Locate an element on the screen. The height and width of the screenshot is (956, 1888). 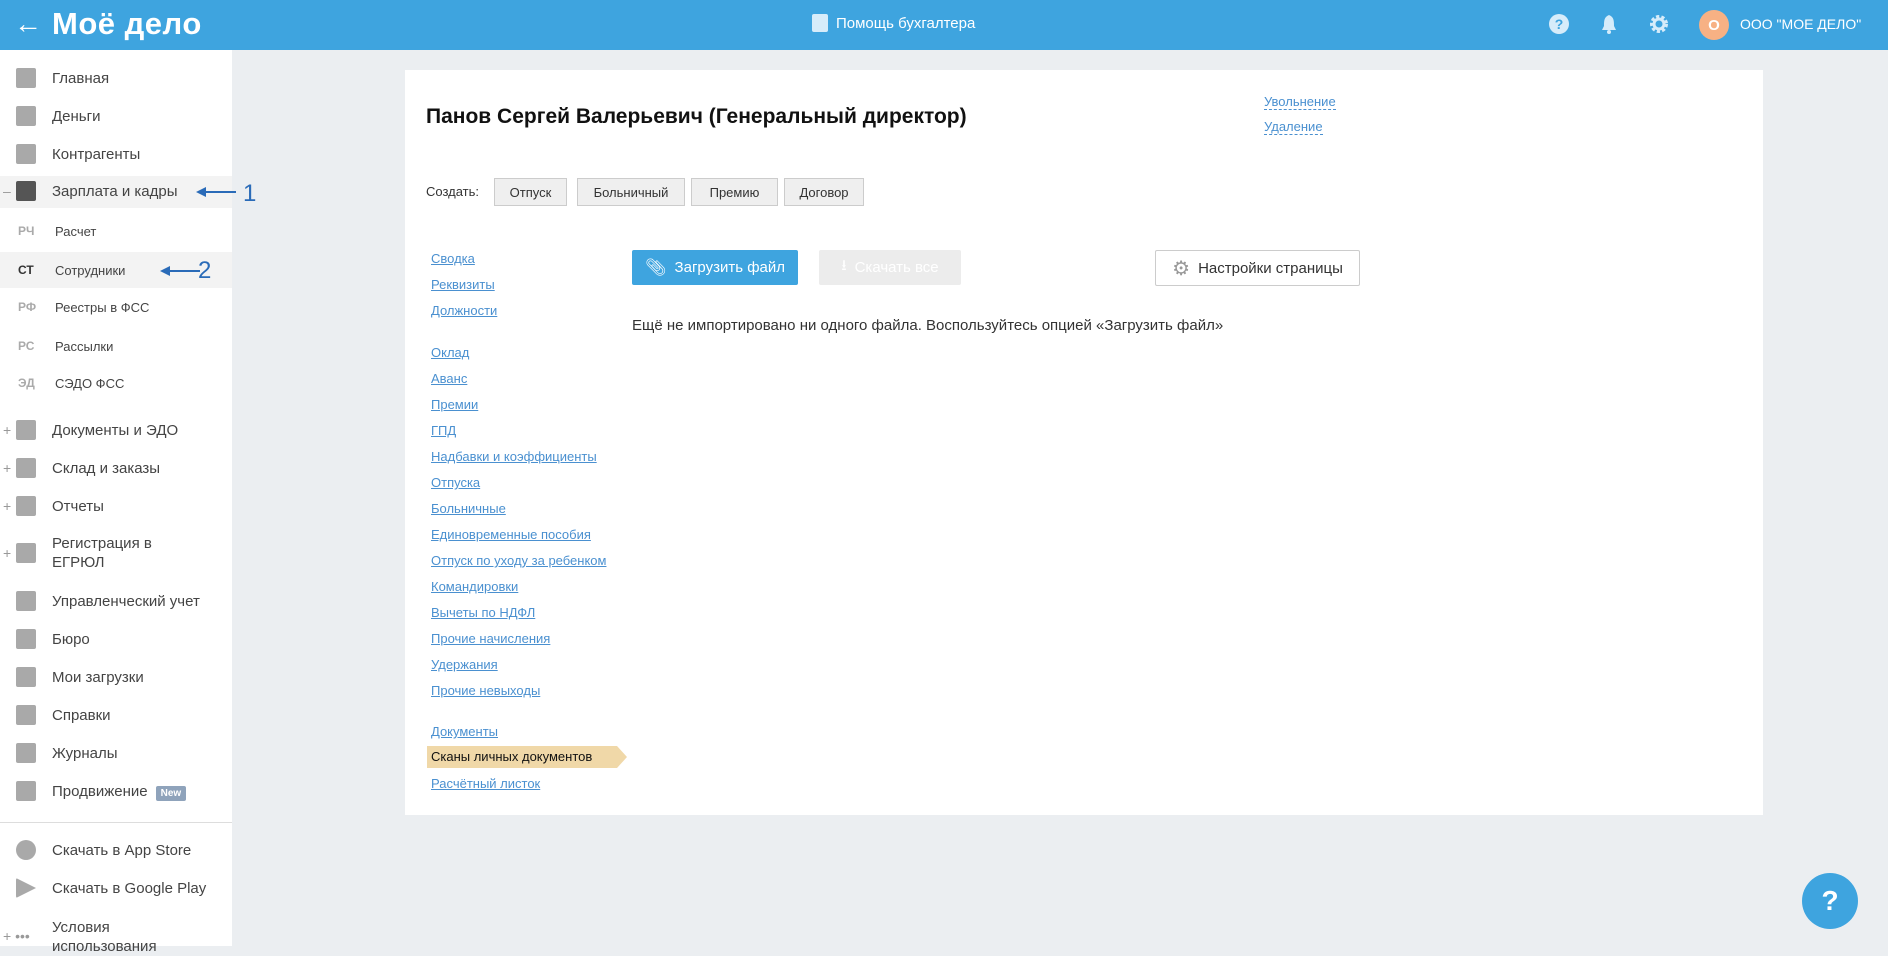
label: Отчеты is located at coordinates (78, 506).